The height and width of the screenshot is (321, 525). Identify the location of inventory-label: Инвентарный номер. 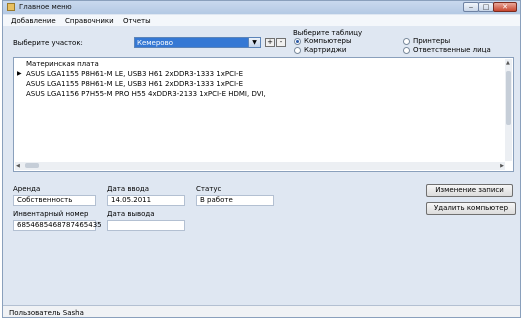
(51, 214).